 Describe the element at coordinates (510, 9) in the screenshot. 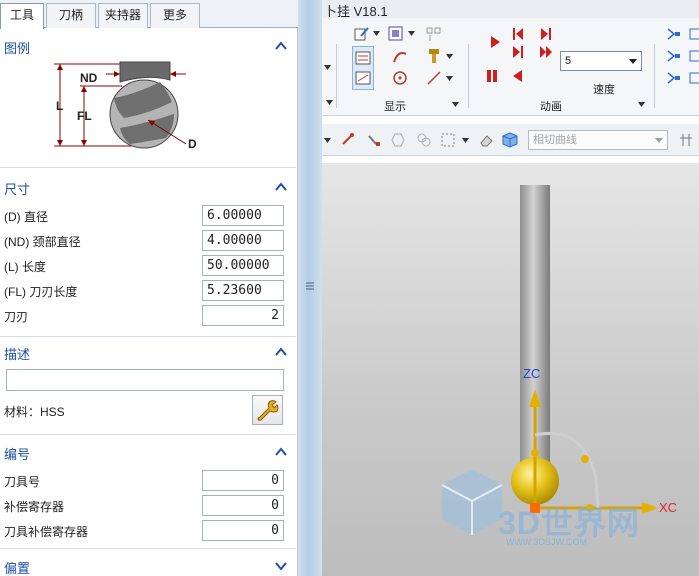

I see `window-titlebar: 卜挂 V18.1` at that location.